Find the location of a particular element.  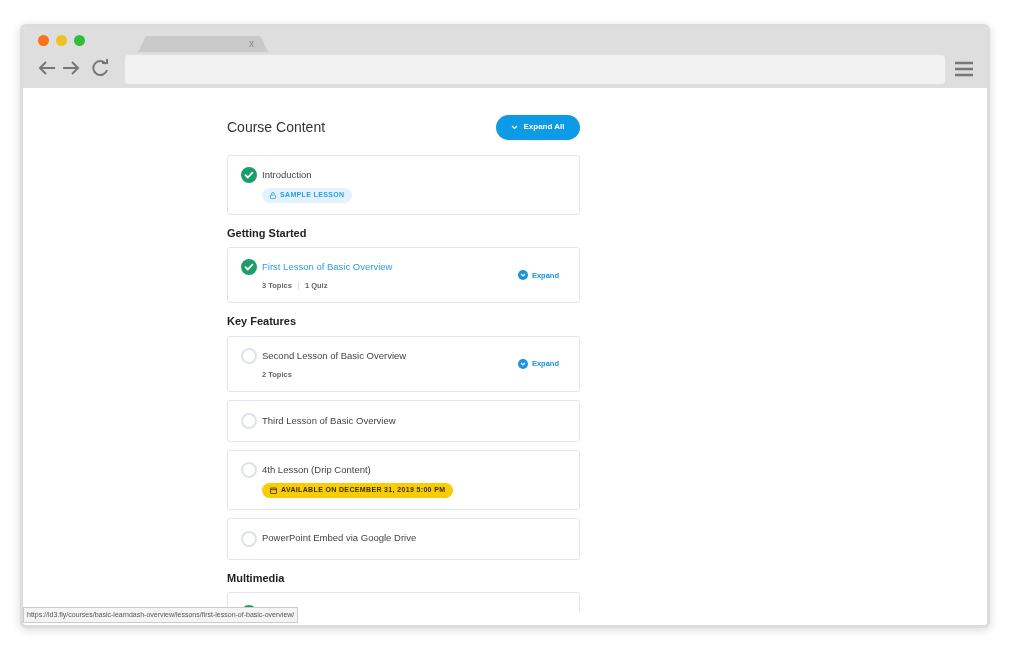

page-title: Course Content is located at coordinates (276, 127).